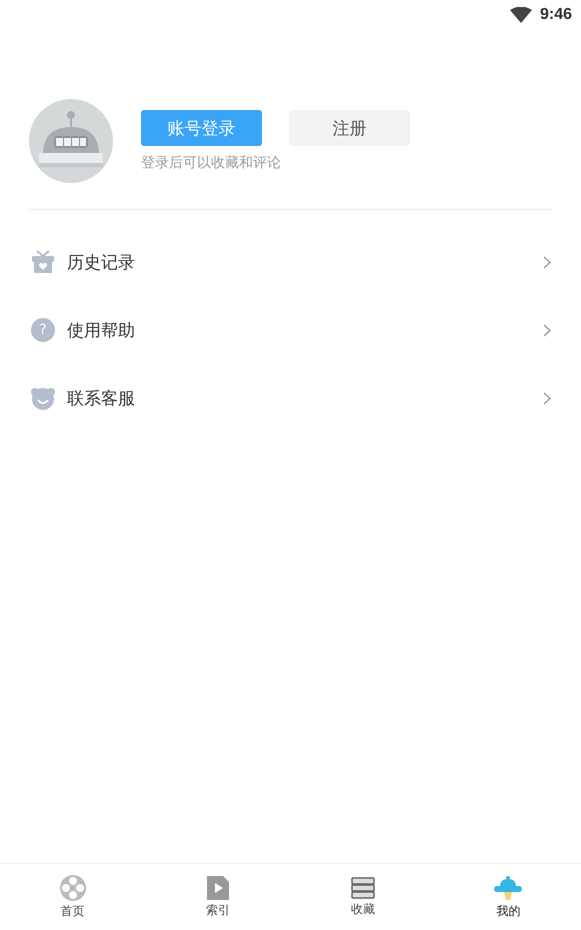 Image resolution: width=581 pixels, height=930 pixels. What do you see at coordinates (290, 398) in the screenshot?
I see `menu-item: 联系客服` at bounding box center [290, 398].